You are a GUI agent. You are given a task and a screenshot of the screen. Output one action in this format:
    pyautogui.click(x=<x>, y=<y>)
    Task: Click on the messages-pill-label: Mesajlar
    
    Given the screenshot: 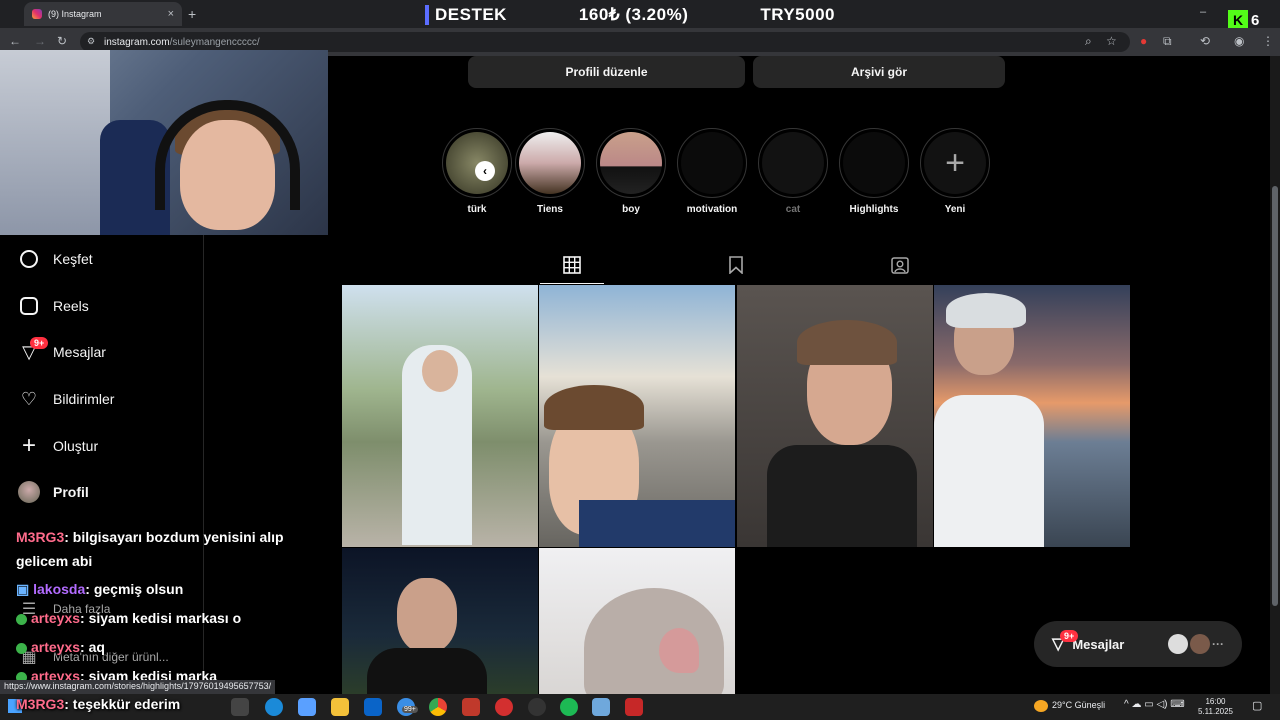 What is the action you would take?
    pyautogui.click(x=1098, y=644)
    